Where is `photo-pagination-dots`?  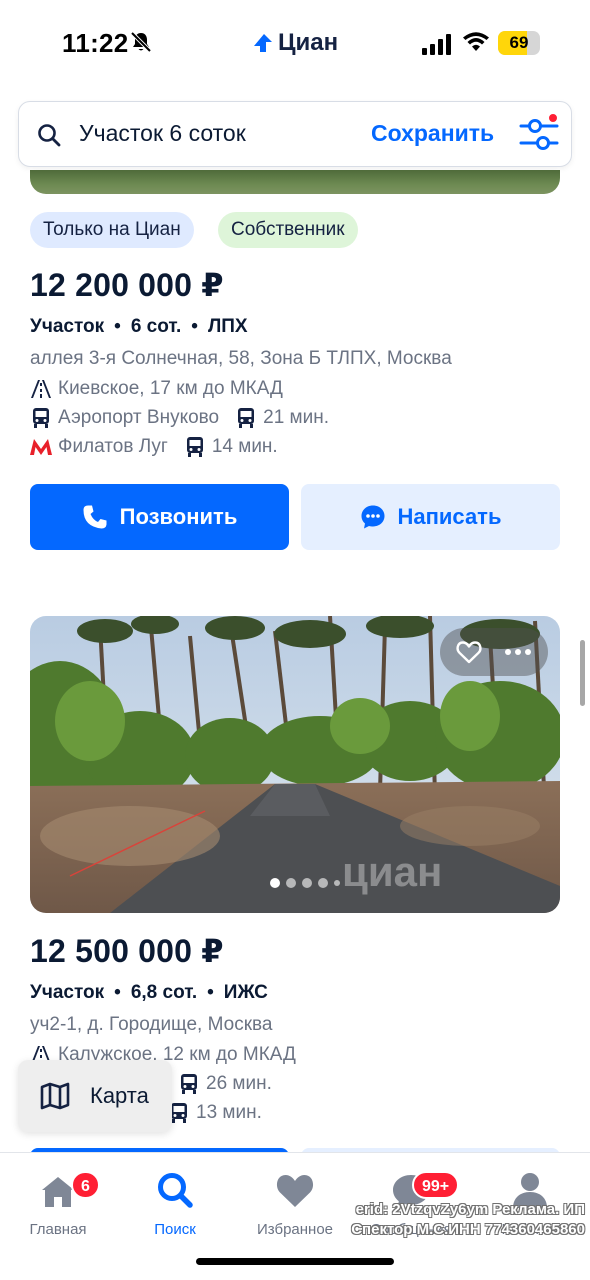 photo-pagination-dots is located at coordinates (305, 883).